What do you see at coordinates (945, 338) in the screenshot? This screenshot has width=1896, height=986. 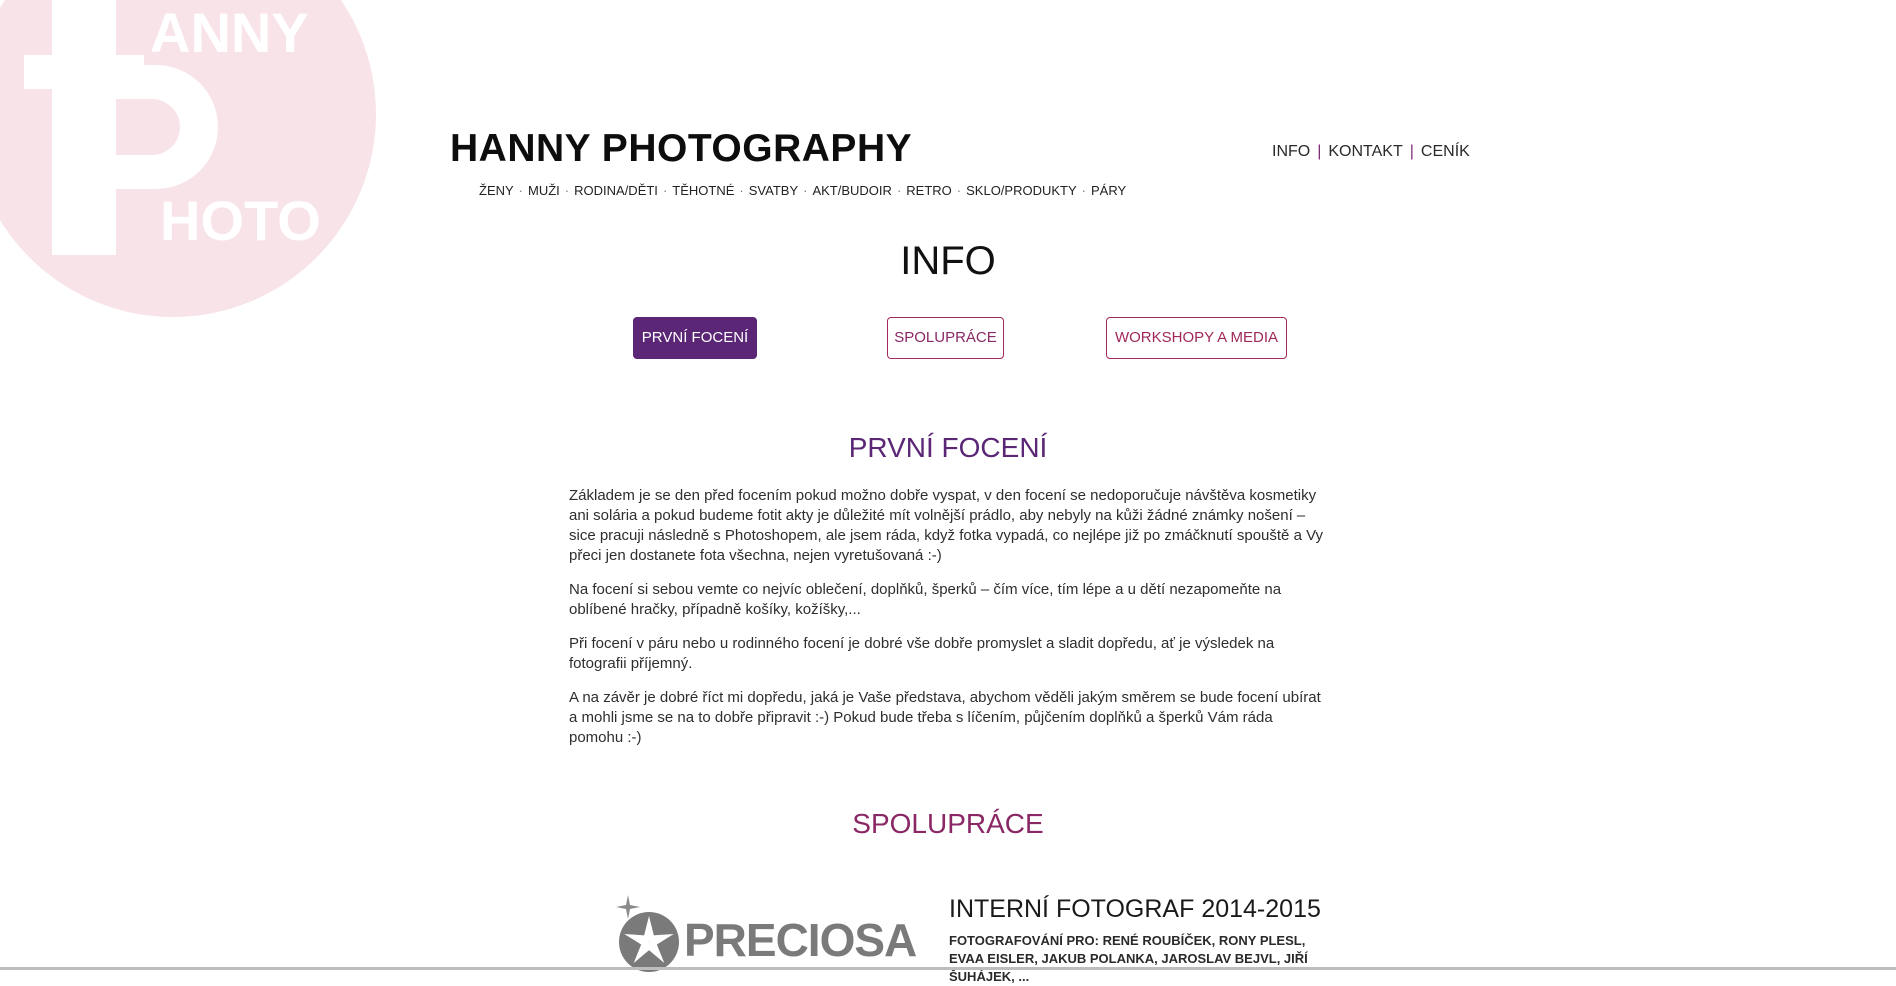 I see `tab-spoluprace: SPOLUPRÁCE` at bounding box center [945, 338].